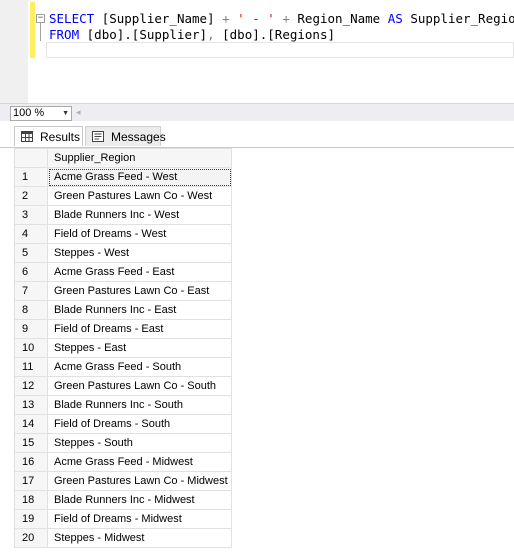 The height and width of the screenshot is (560, 514). I want to click on supplier-region-cell: Blade Runners Inc - South, so click(139, 405).